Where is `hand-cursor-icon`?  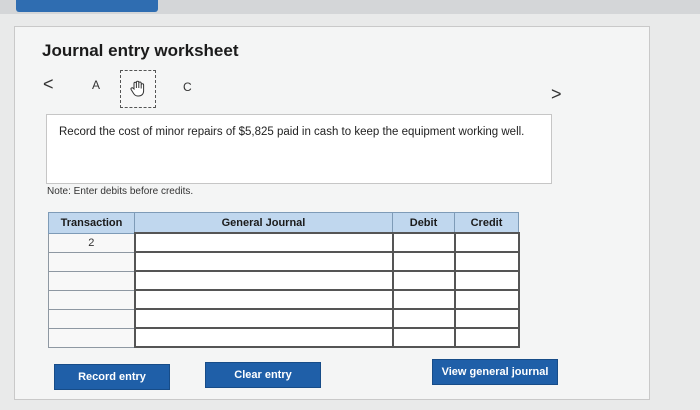
hand-cursor-icon is located at coordinates (137, 88).